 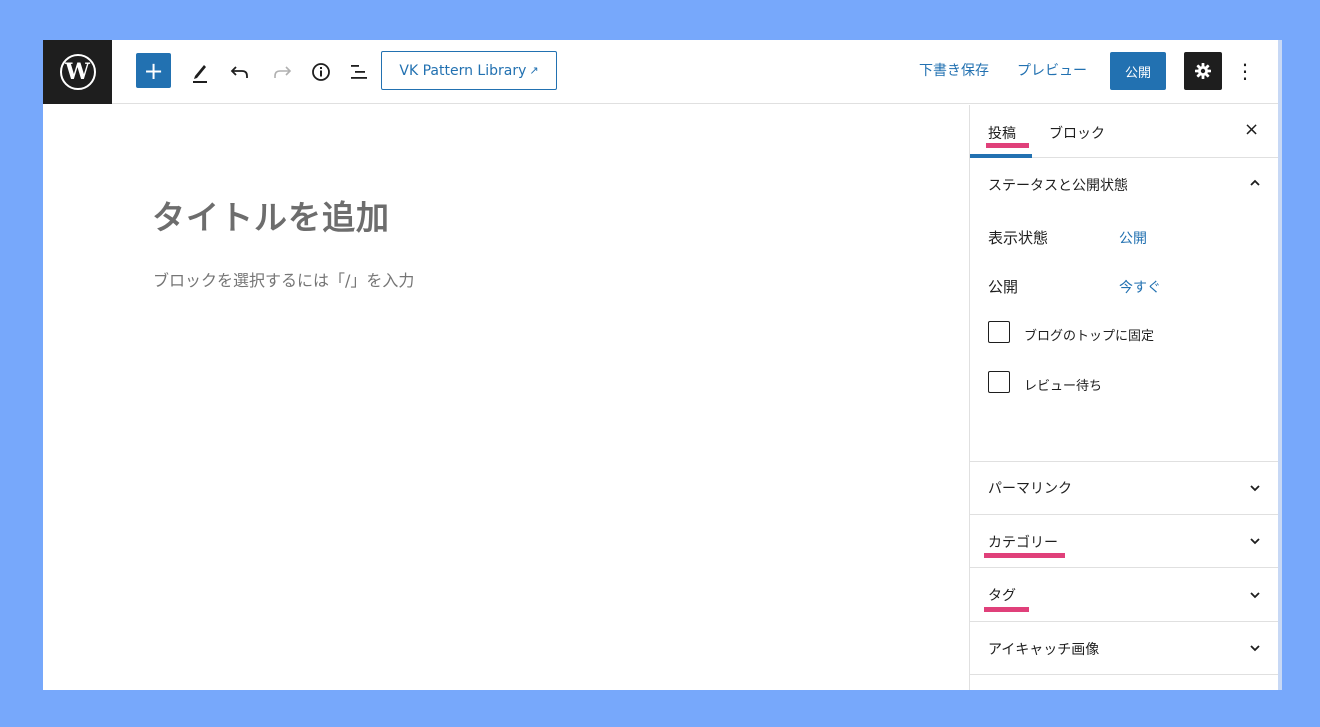 I want to click on visibility-label: 表示状態, so click(x=1018, y=238).